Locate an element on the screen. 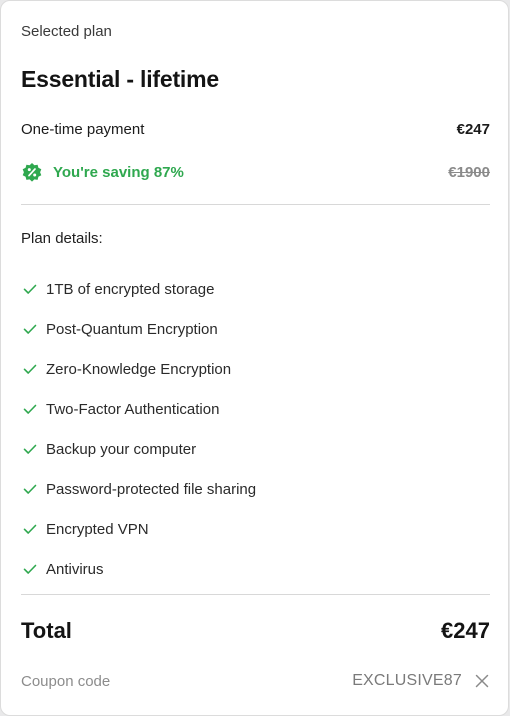 The image size is (510, 716). feature-item: Two-Factor Authentication is located at coordinates (139, 409).